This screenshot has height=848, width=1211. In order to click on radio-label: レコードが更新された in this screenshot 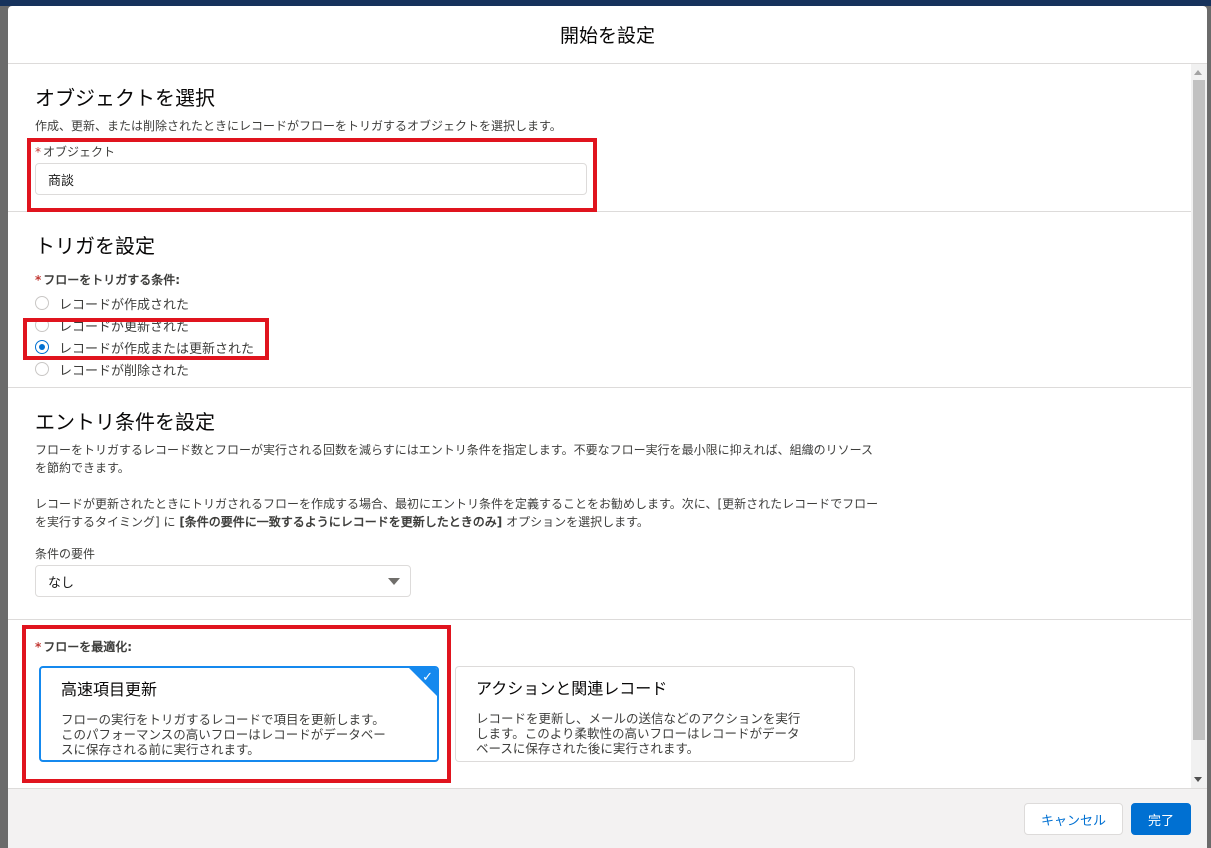, I will do `click(124, 327)`.